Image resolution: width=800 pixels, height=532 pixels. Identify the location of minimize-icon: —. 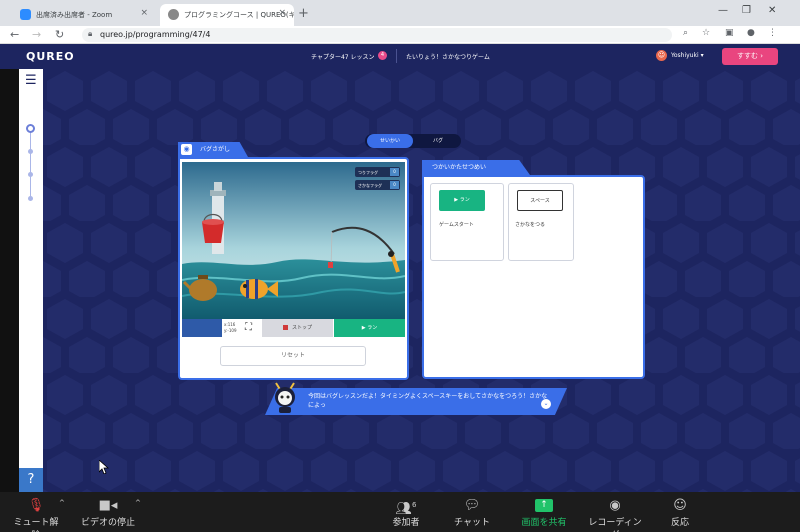
(723, 10).